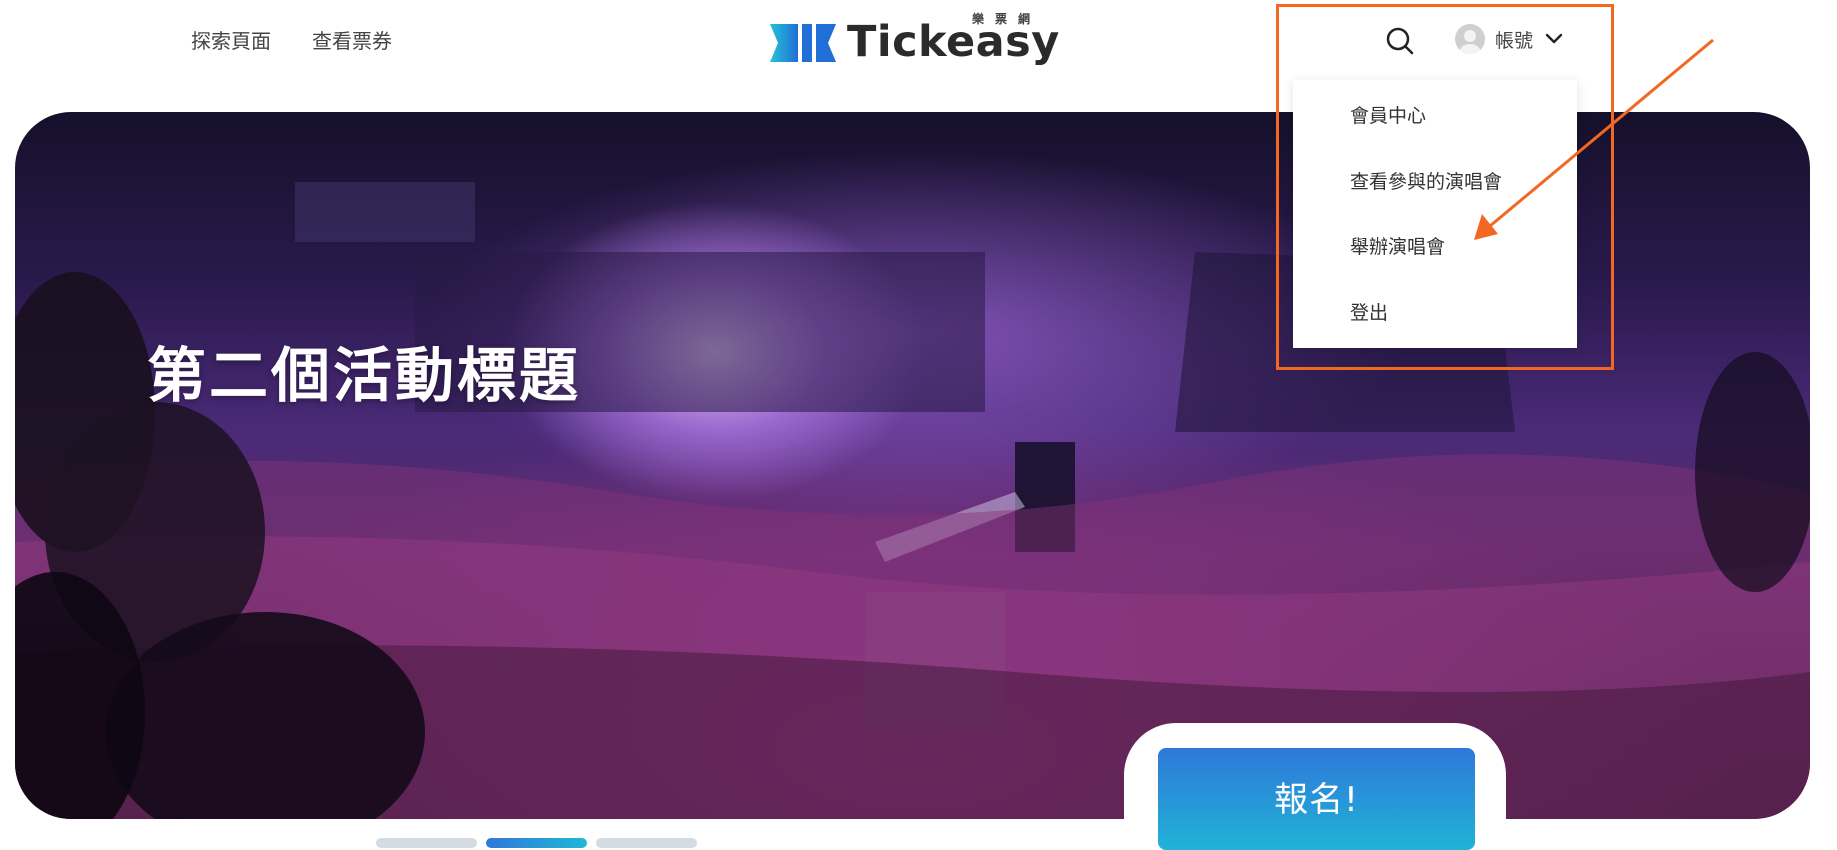 Image resolution: width=1837 pixels, height=850 pixels. Describe the element at coordinates (1316, 799) in the screenshot. I see `signup-button: 報名!` at that location.